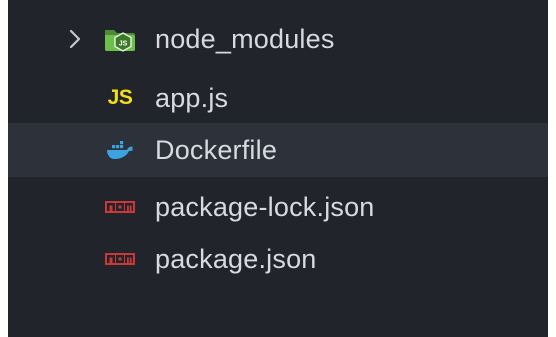 This screenshot has width=556, height=337. I want to click on chevron-right-icon, so click(75, 39).